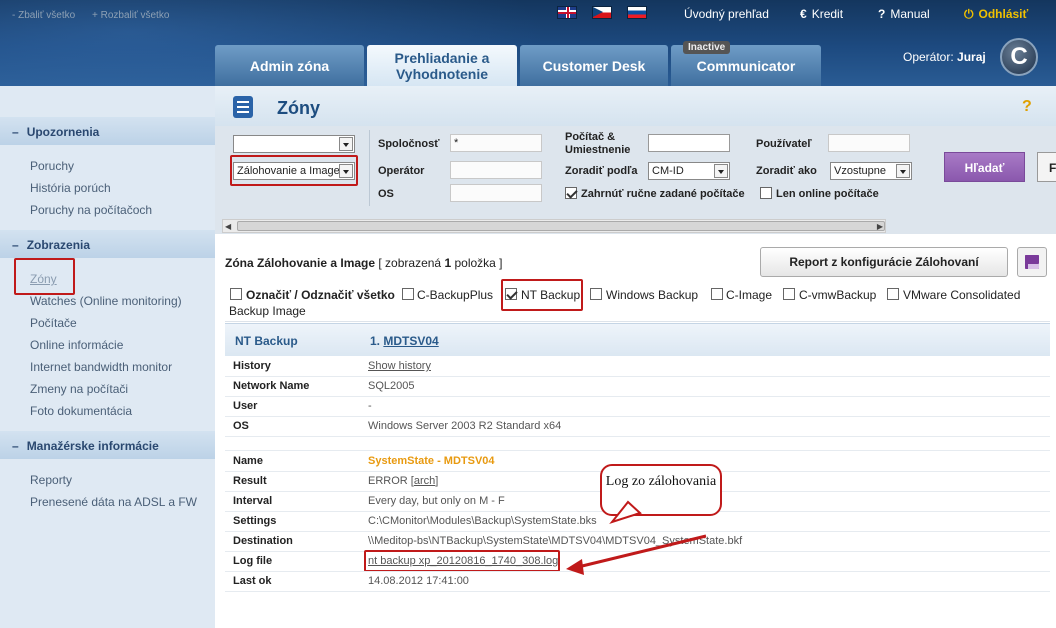  Describe the element at coordinates (625, 512) in the screenshot. I see `callout-pointer` at that location.